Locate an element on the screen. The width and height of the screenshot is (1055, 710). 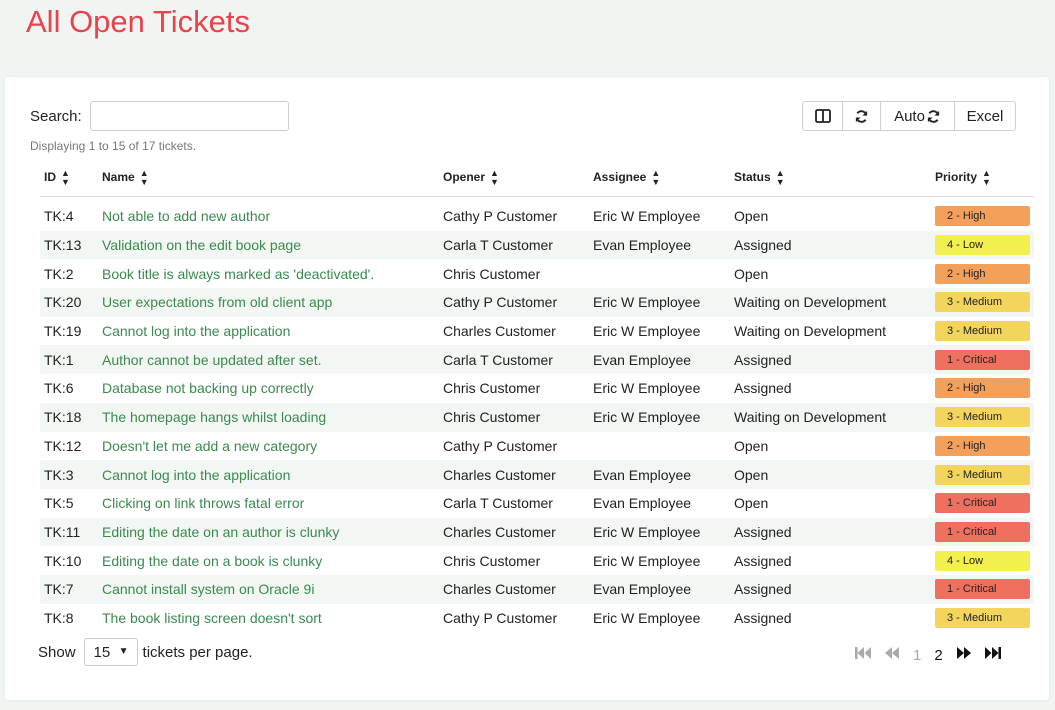
ticket-name-link: The homepage hangs whilst loading is located at coordinates (268, 417).